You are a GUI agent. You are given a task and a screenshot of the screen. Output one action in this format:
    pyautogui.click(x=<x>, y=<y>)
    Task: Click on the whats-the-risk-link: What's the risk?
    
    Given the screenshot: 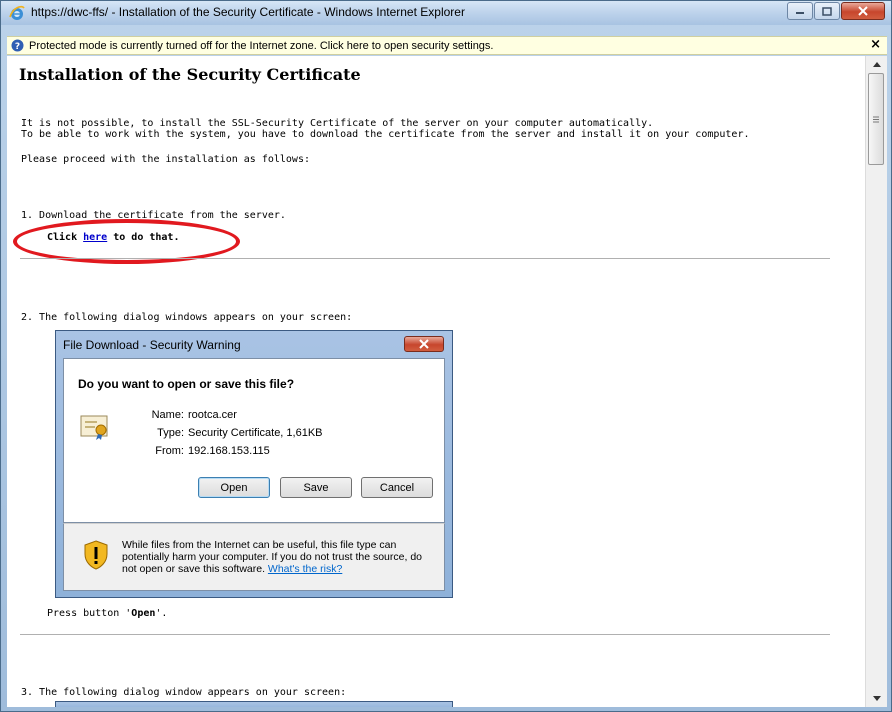 What is the action you would take?
    pyautogui.click(x=305, y=569)
    